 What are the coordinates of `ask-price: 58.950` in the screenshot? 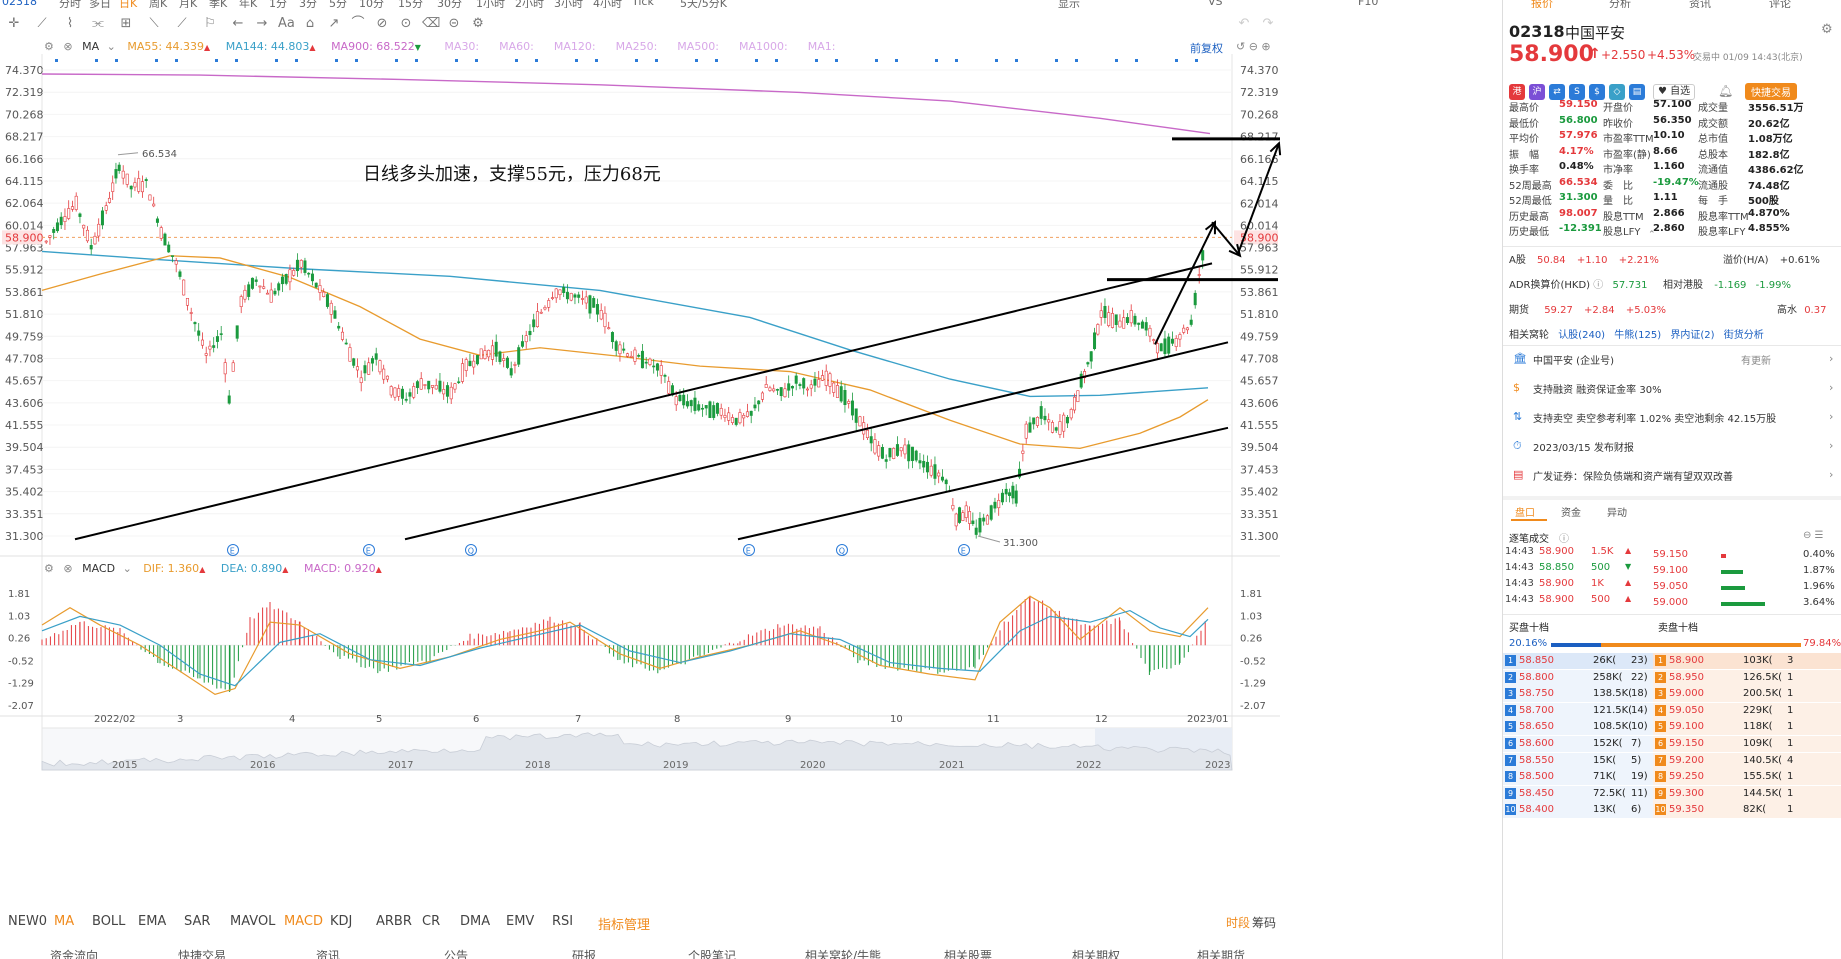 It's located at (1686, 677).